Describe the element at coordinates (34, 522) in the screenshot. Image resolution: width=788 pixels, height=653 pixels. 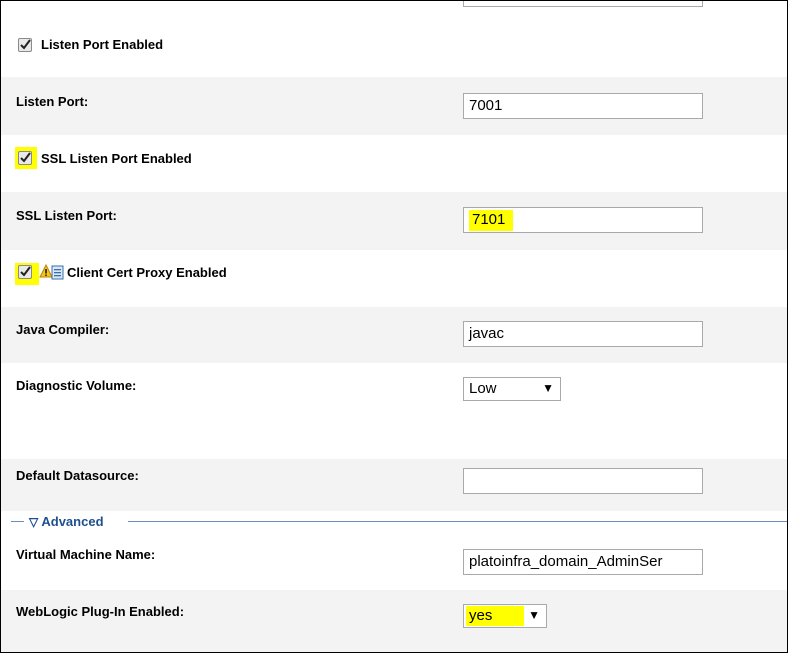
I see `collapse-icon: ▽` at that location.